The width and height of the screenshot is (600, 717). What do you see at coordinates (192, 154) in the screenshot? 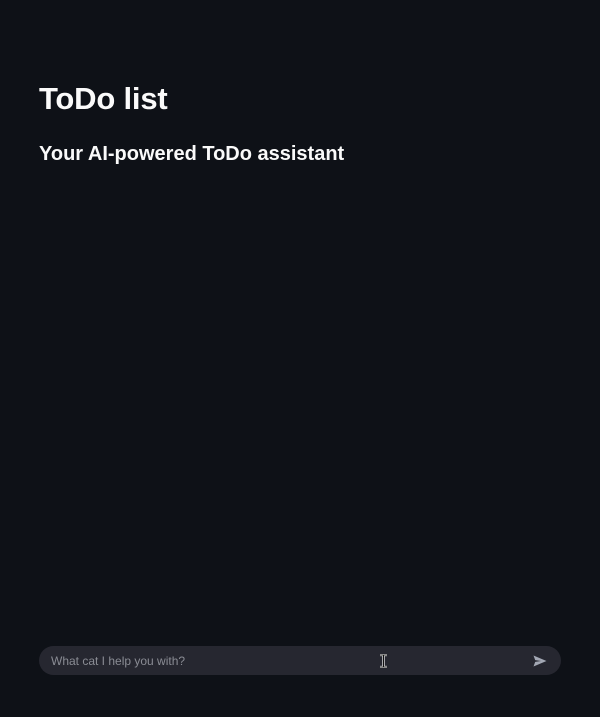
I see `page-subtitle: Your AI-powered ToDo assistant` at bounding box center [192, 154].